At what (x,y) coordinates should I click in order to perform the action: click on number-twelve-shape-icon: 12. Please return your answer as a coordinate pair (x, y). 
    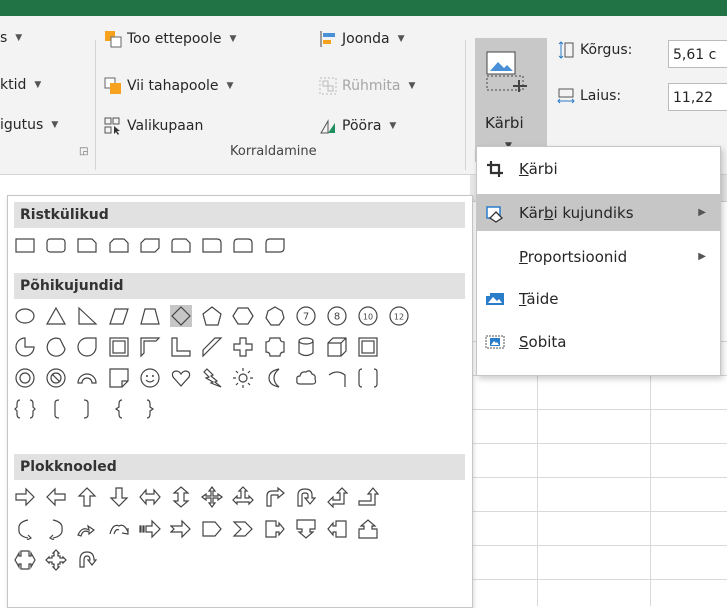
    Looking at the image, I should click on (399, 316).